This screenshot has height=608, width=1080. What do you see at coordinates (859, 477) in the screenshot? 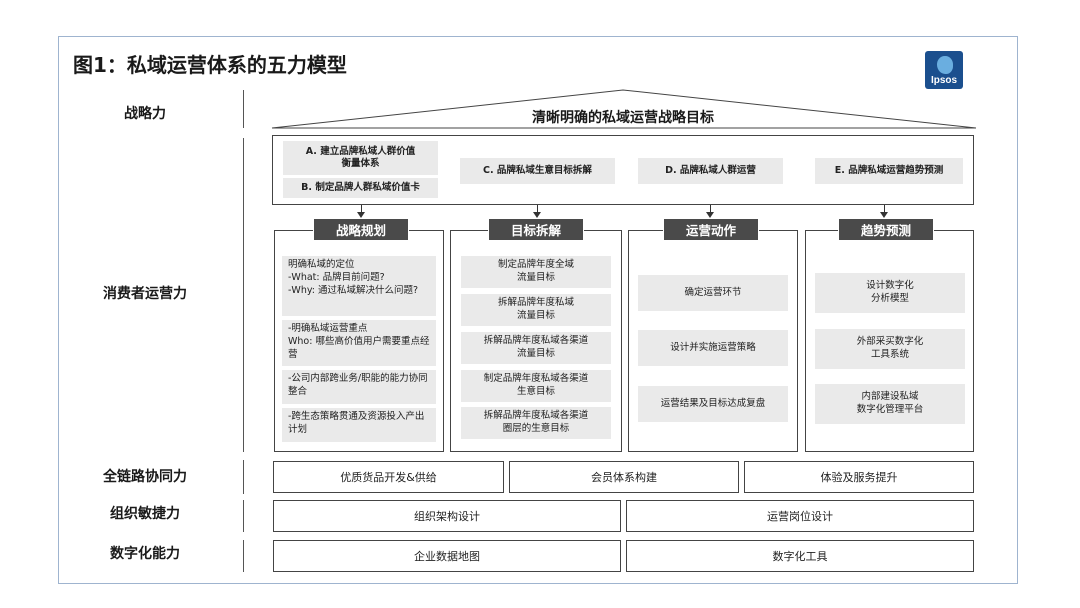
I see `full-chain-item: 体验及服务提升` at bounding box center [859, 477].